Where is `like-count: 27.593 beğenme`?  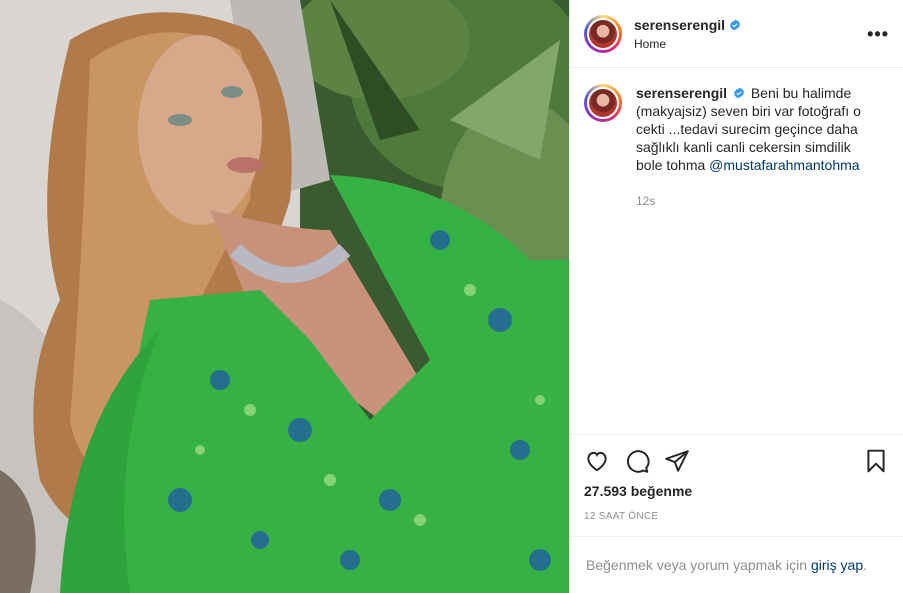
like-count: 27.593 beğenme is located at coordinates (736, 491).